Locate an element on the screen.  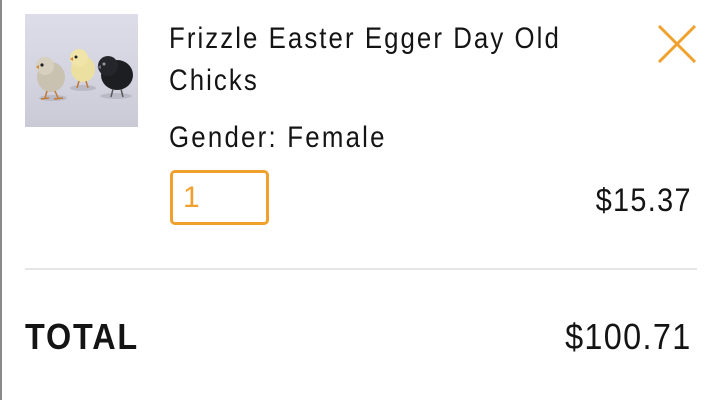
product-image is located at coordinates (81, 70).